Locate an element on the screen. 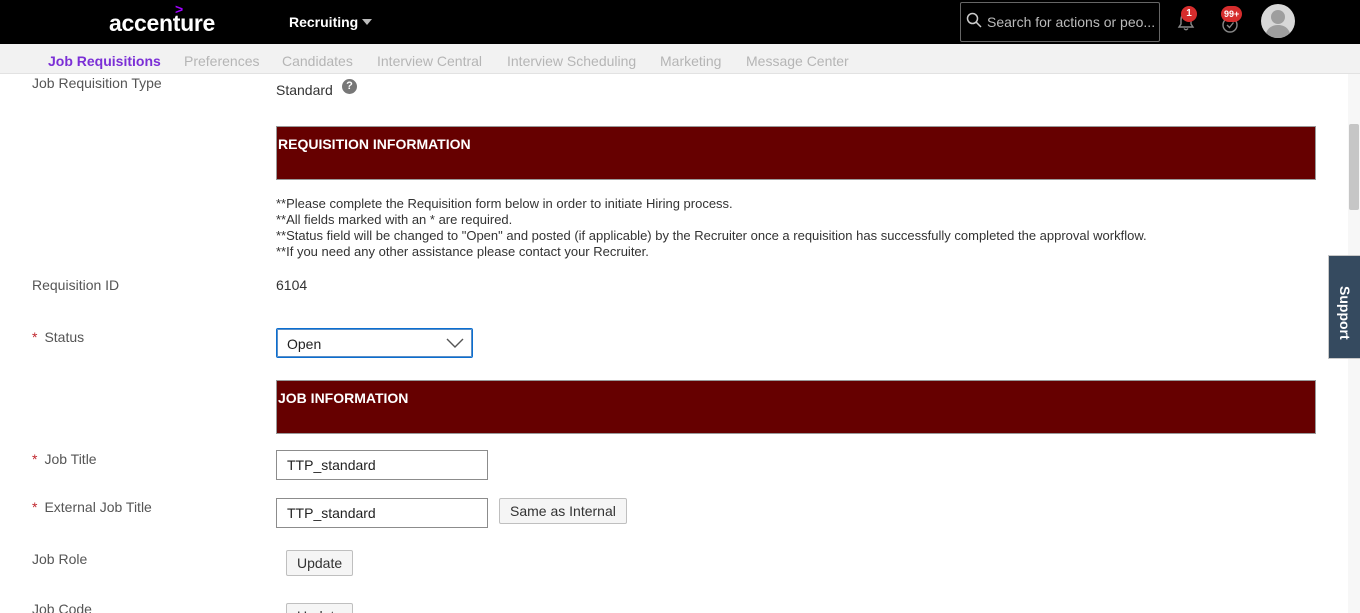  tab-candidates: Candidates is located at coordinates (317, 61).